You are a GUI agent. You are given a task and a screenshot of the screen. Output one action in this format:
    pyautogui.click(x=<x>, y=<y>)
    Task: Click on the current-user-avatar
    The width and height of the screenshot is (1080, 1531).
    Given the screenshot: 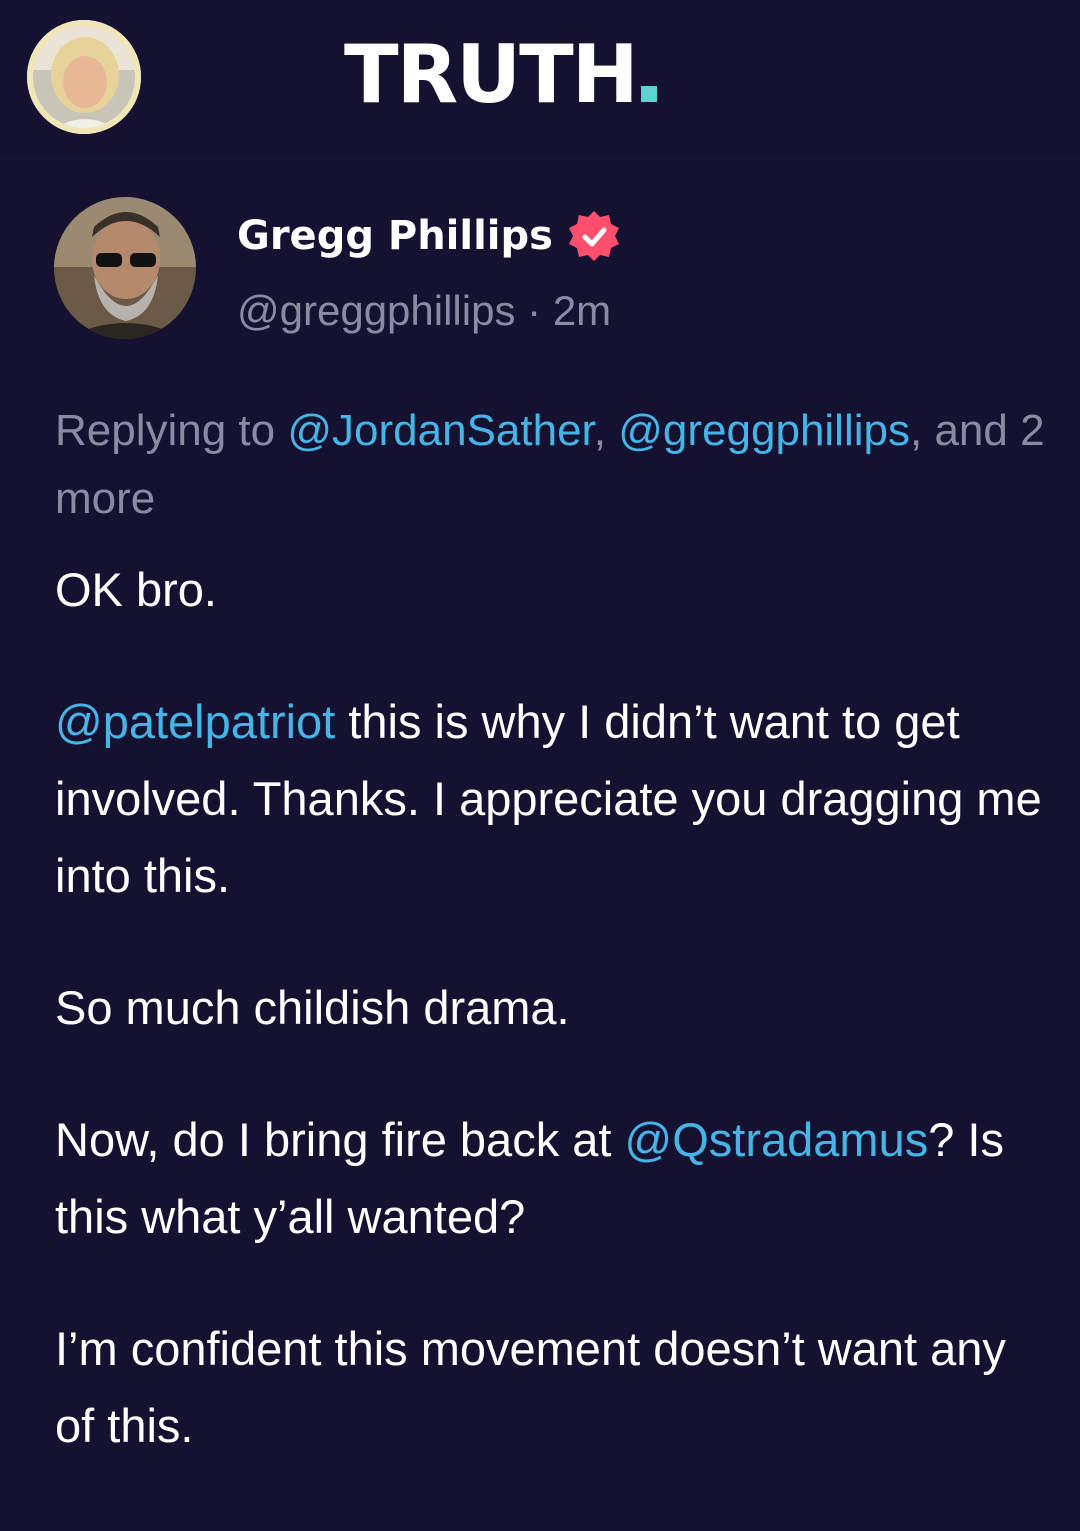 What is the action you would take?
    pyautogui.click(x=84, y=77)
    